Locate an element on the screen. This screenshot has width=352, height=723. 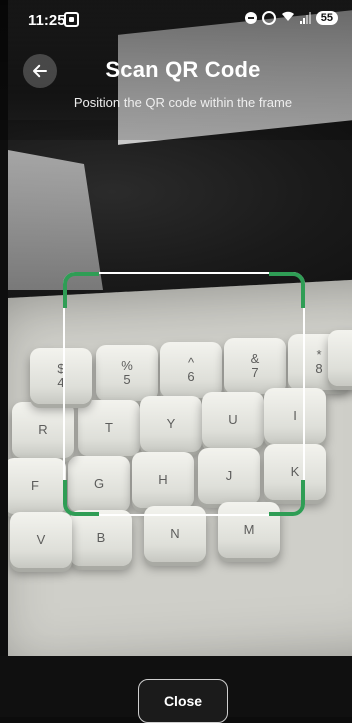
scan-corner-top-right is located at coordinates (287, 290).